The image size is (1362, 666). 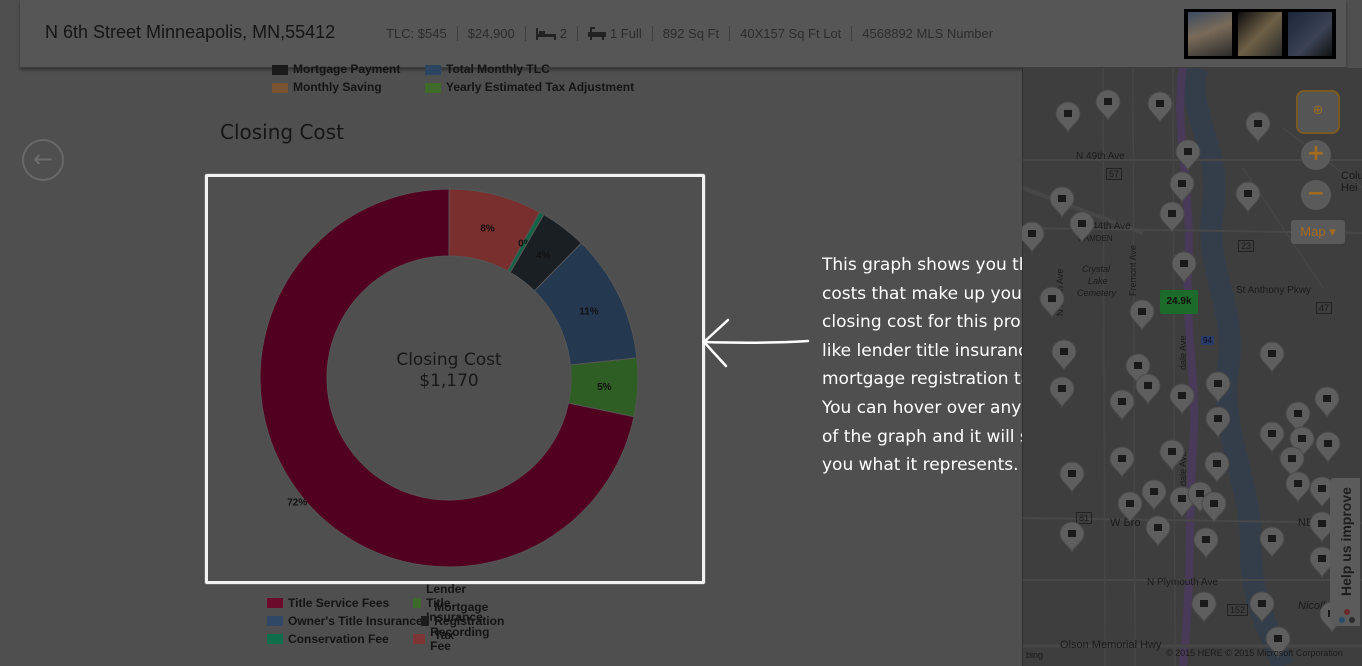 I want to click on legend-label: Owner's Title Insurance, so click(x=355, y=621).